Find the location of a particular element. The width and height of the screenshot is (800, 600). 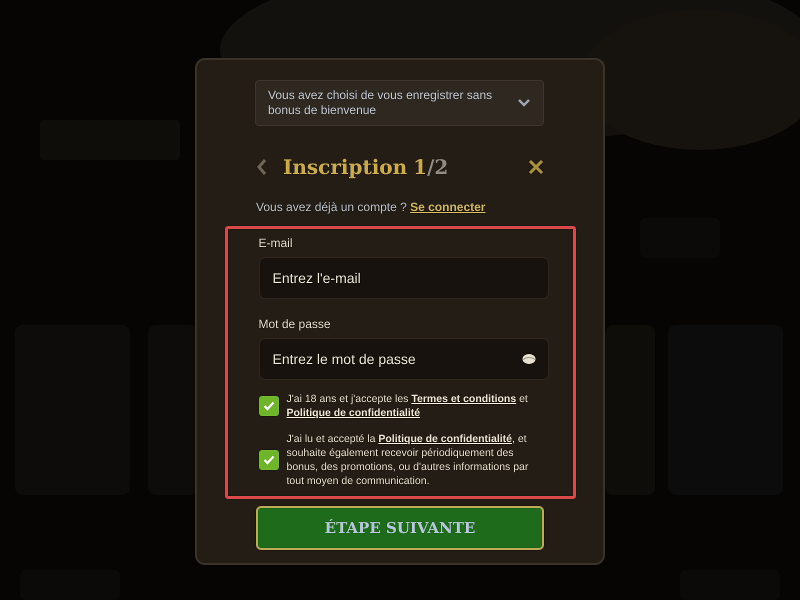

consent-text: J'ai lu et accepté la Politique de confidentialité, et souhaite également recevoir périodiquement des bonus, des promotions, ou d'autres informations par tout moyen de communication. is located at coordinates (408, 460).